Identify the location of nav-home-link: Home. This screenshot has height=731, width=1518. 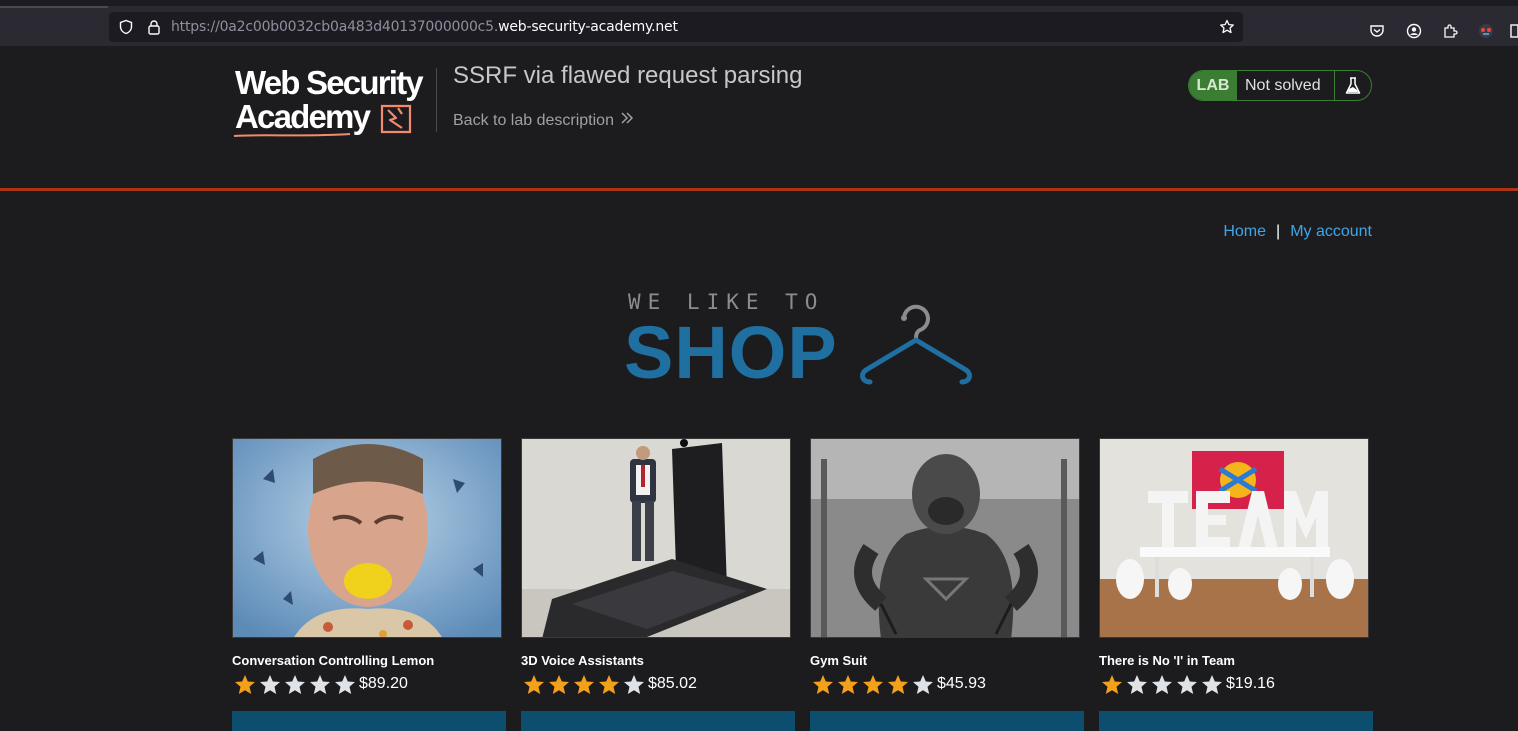
(1244, 232).